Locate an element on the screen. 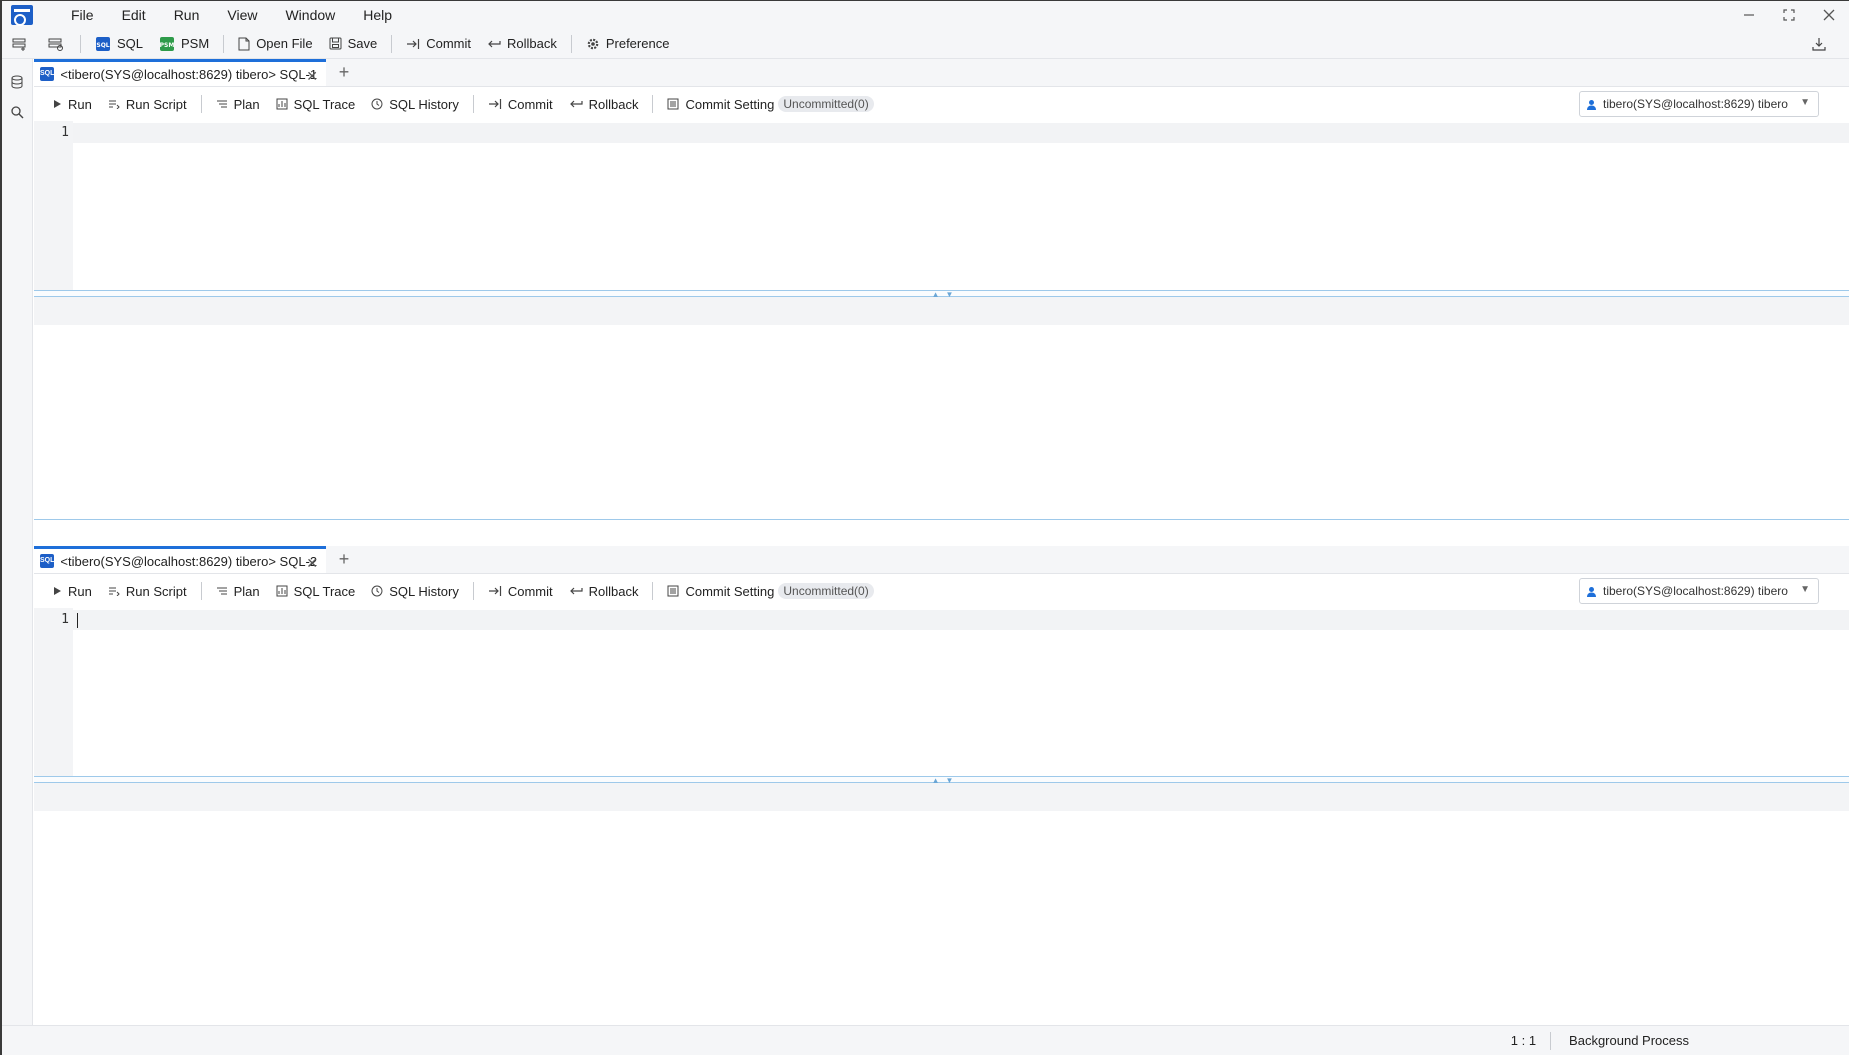 This screenshot has width=1849, height=1055. save-icon is located at coordinates (335, 43).